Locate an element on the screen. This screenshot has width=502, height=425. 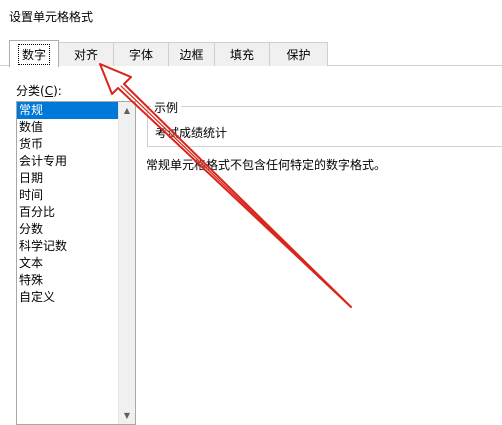
category-item-general: 常规 is located at coordinates (68, 110).